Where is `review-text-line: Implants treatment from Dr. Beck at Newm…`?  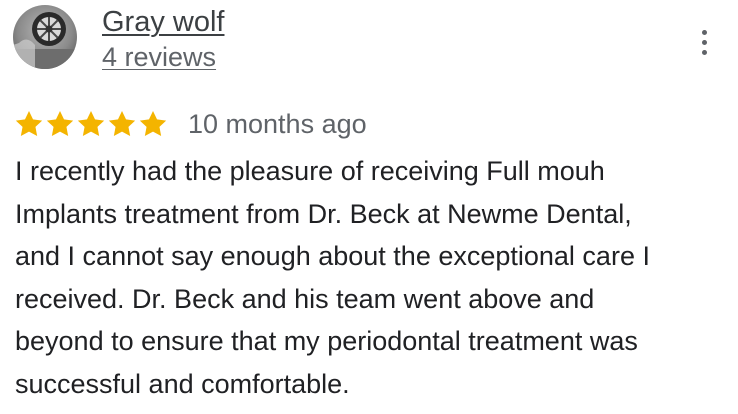 review-text-line: Implants treatment from Dr. Beck at Newm… is located at coordinates (323, 213).